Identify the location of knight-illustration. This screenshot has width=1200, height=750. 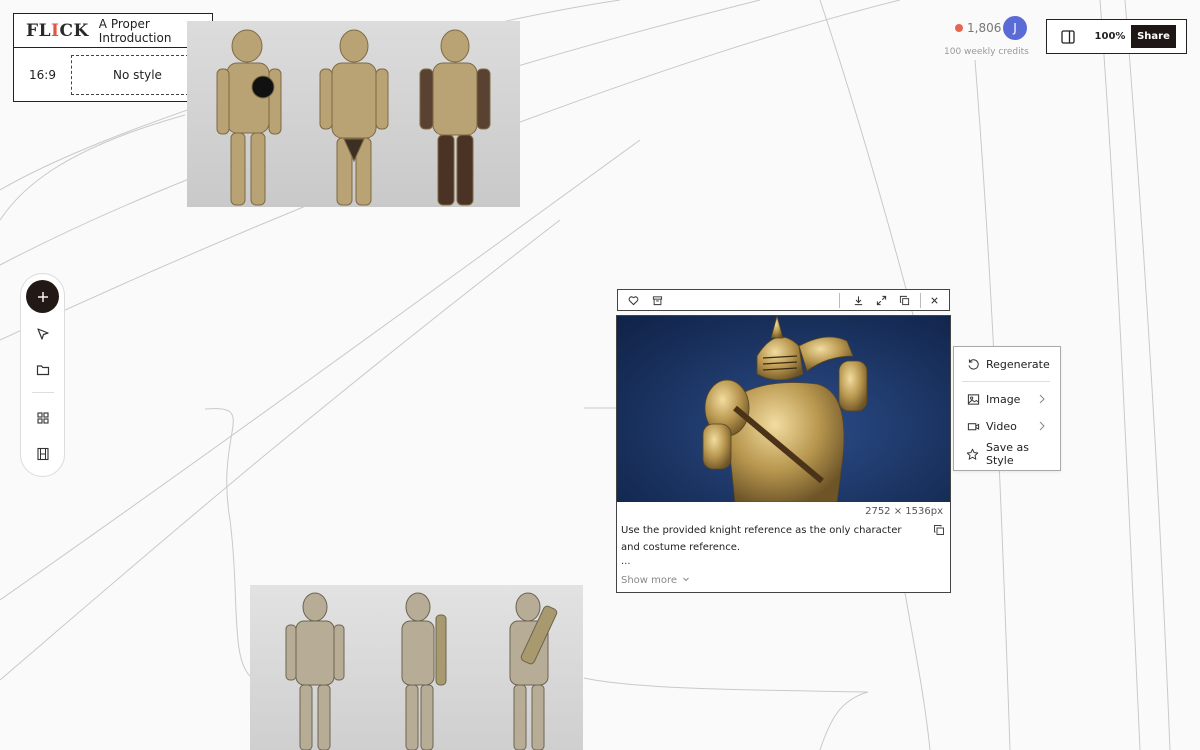
(785, 409).